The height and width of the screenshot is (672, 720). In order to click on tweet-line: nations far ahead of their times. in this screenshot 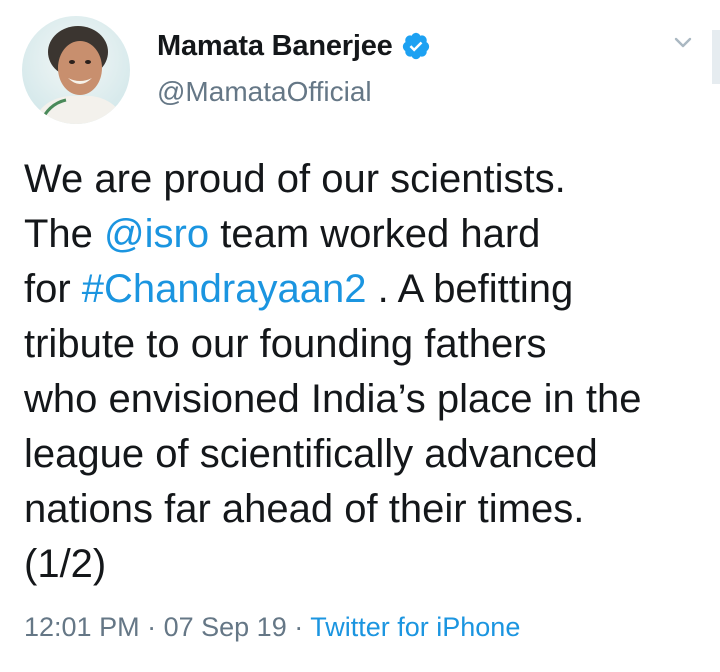, I will do `click(369, 509)`.